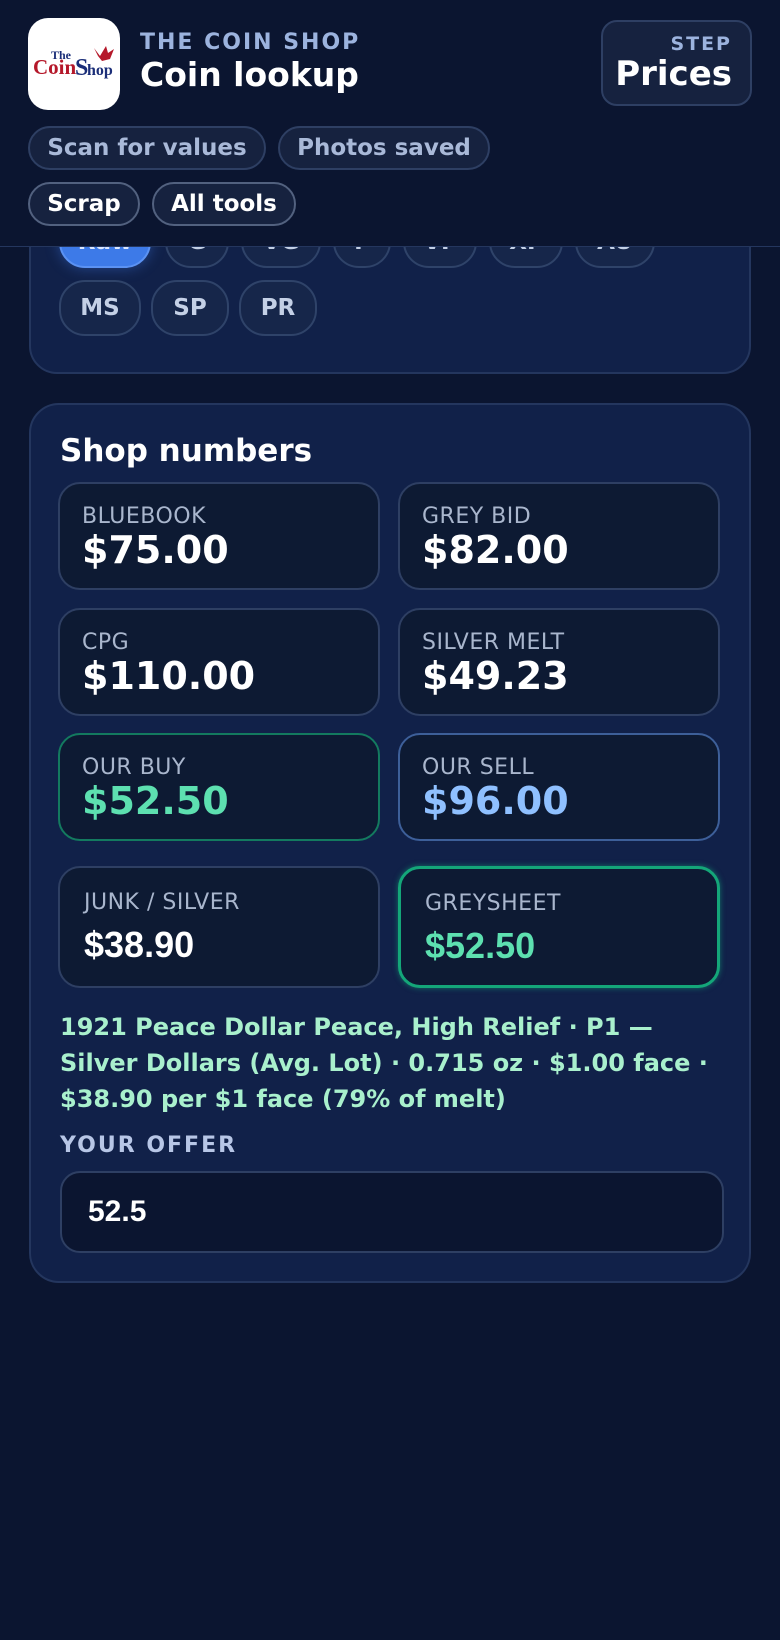 This screenshot has height=1640, width=780. What do you see at coordinates (673, 74) in the screenshot?
I see `step-value: Prices` at bounding box center [673, 74].